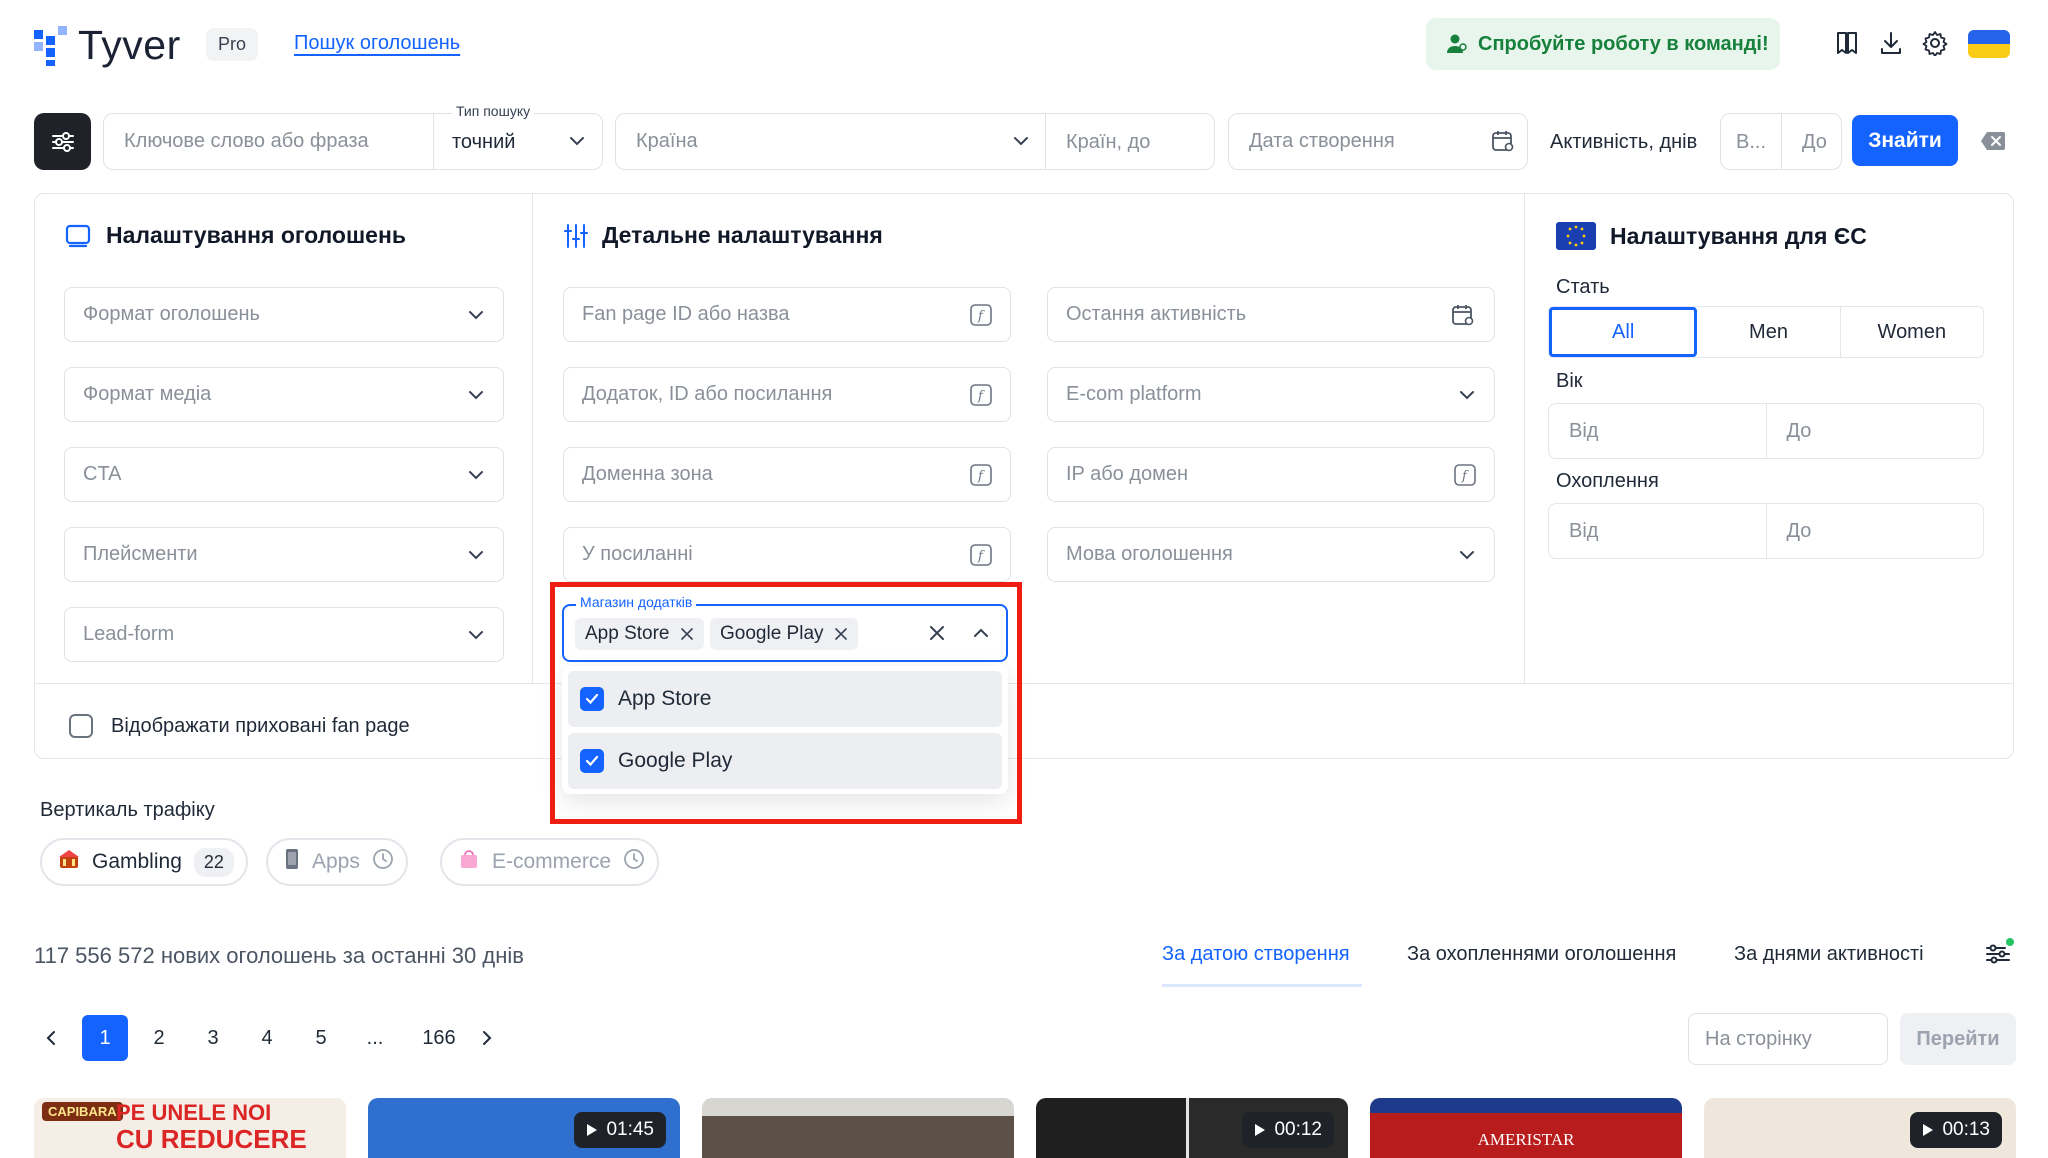  What do you see at coordinates (858, 1128) in the screenshot?
I see `ad-thumbnail` at bounding box center [858, 1128].